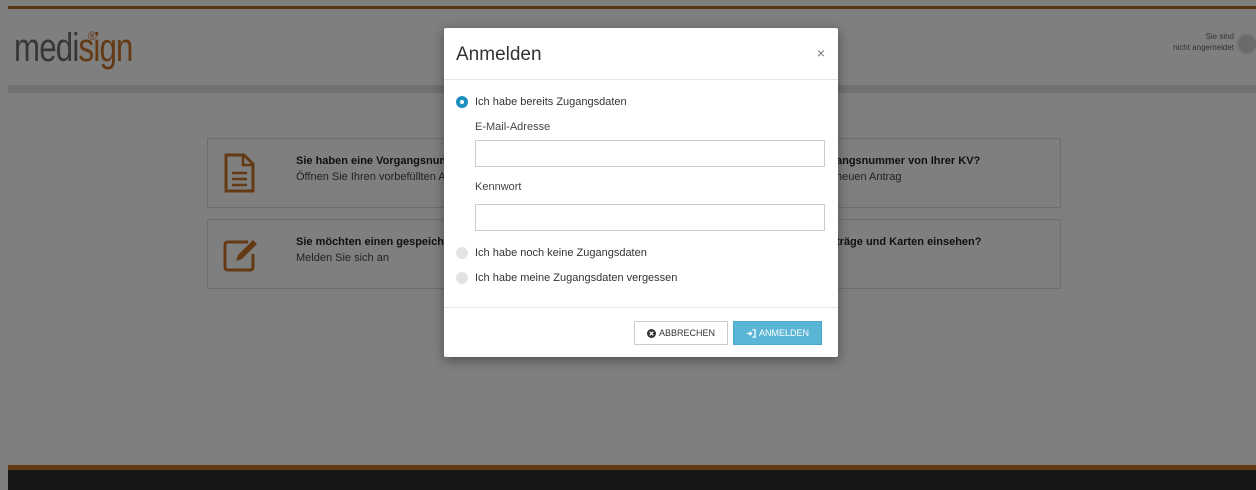 This screenshot has width=1256, height=490. What do you see at coordinates (651, 333) in the screenshot?
I see `cancel-circle-icon` at bounding box center [651, 333].